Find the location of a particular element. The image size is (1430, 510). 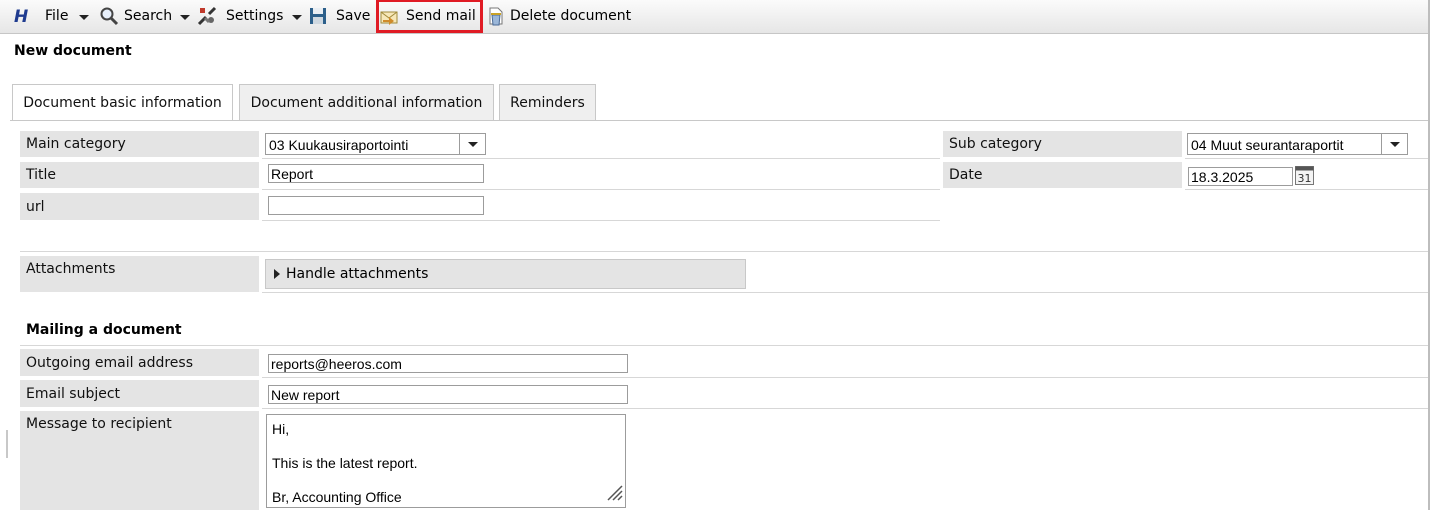

sub-category-label: Sub category is located at coordinates (1062, 144).